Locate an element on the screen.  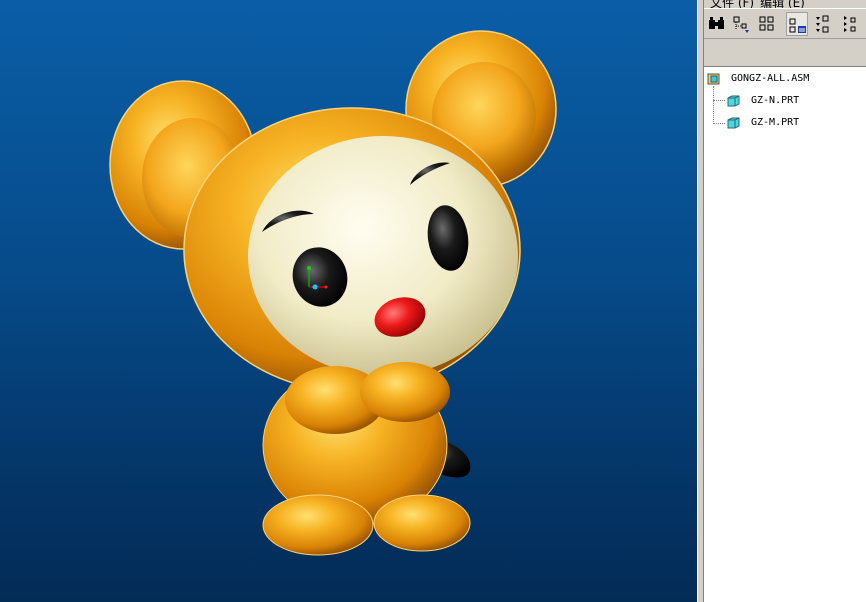
left-foot is located at coordinates (318, 525).